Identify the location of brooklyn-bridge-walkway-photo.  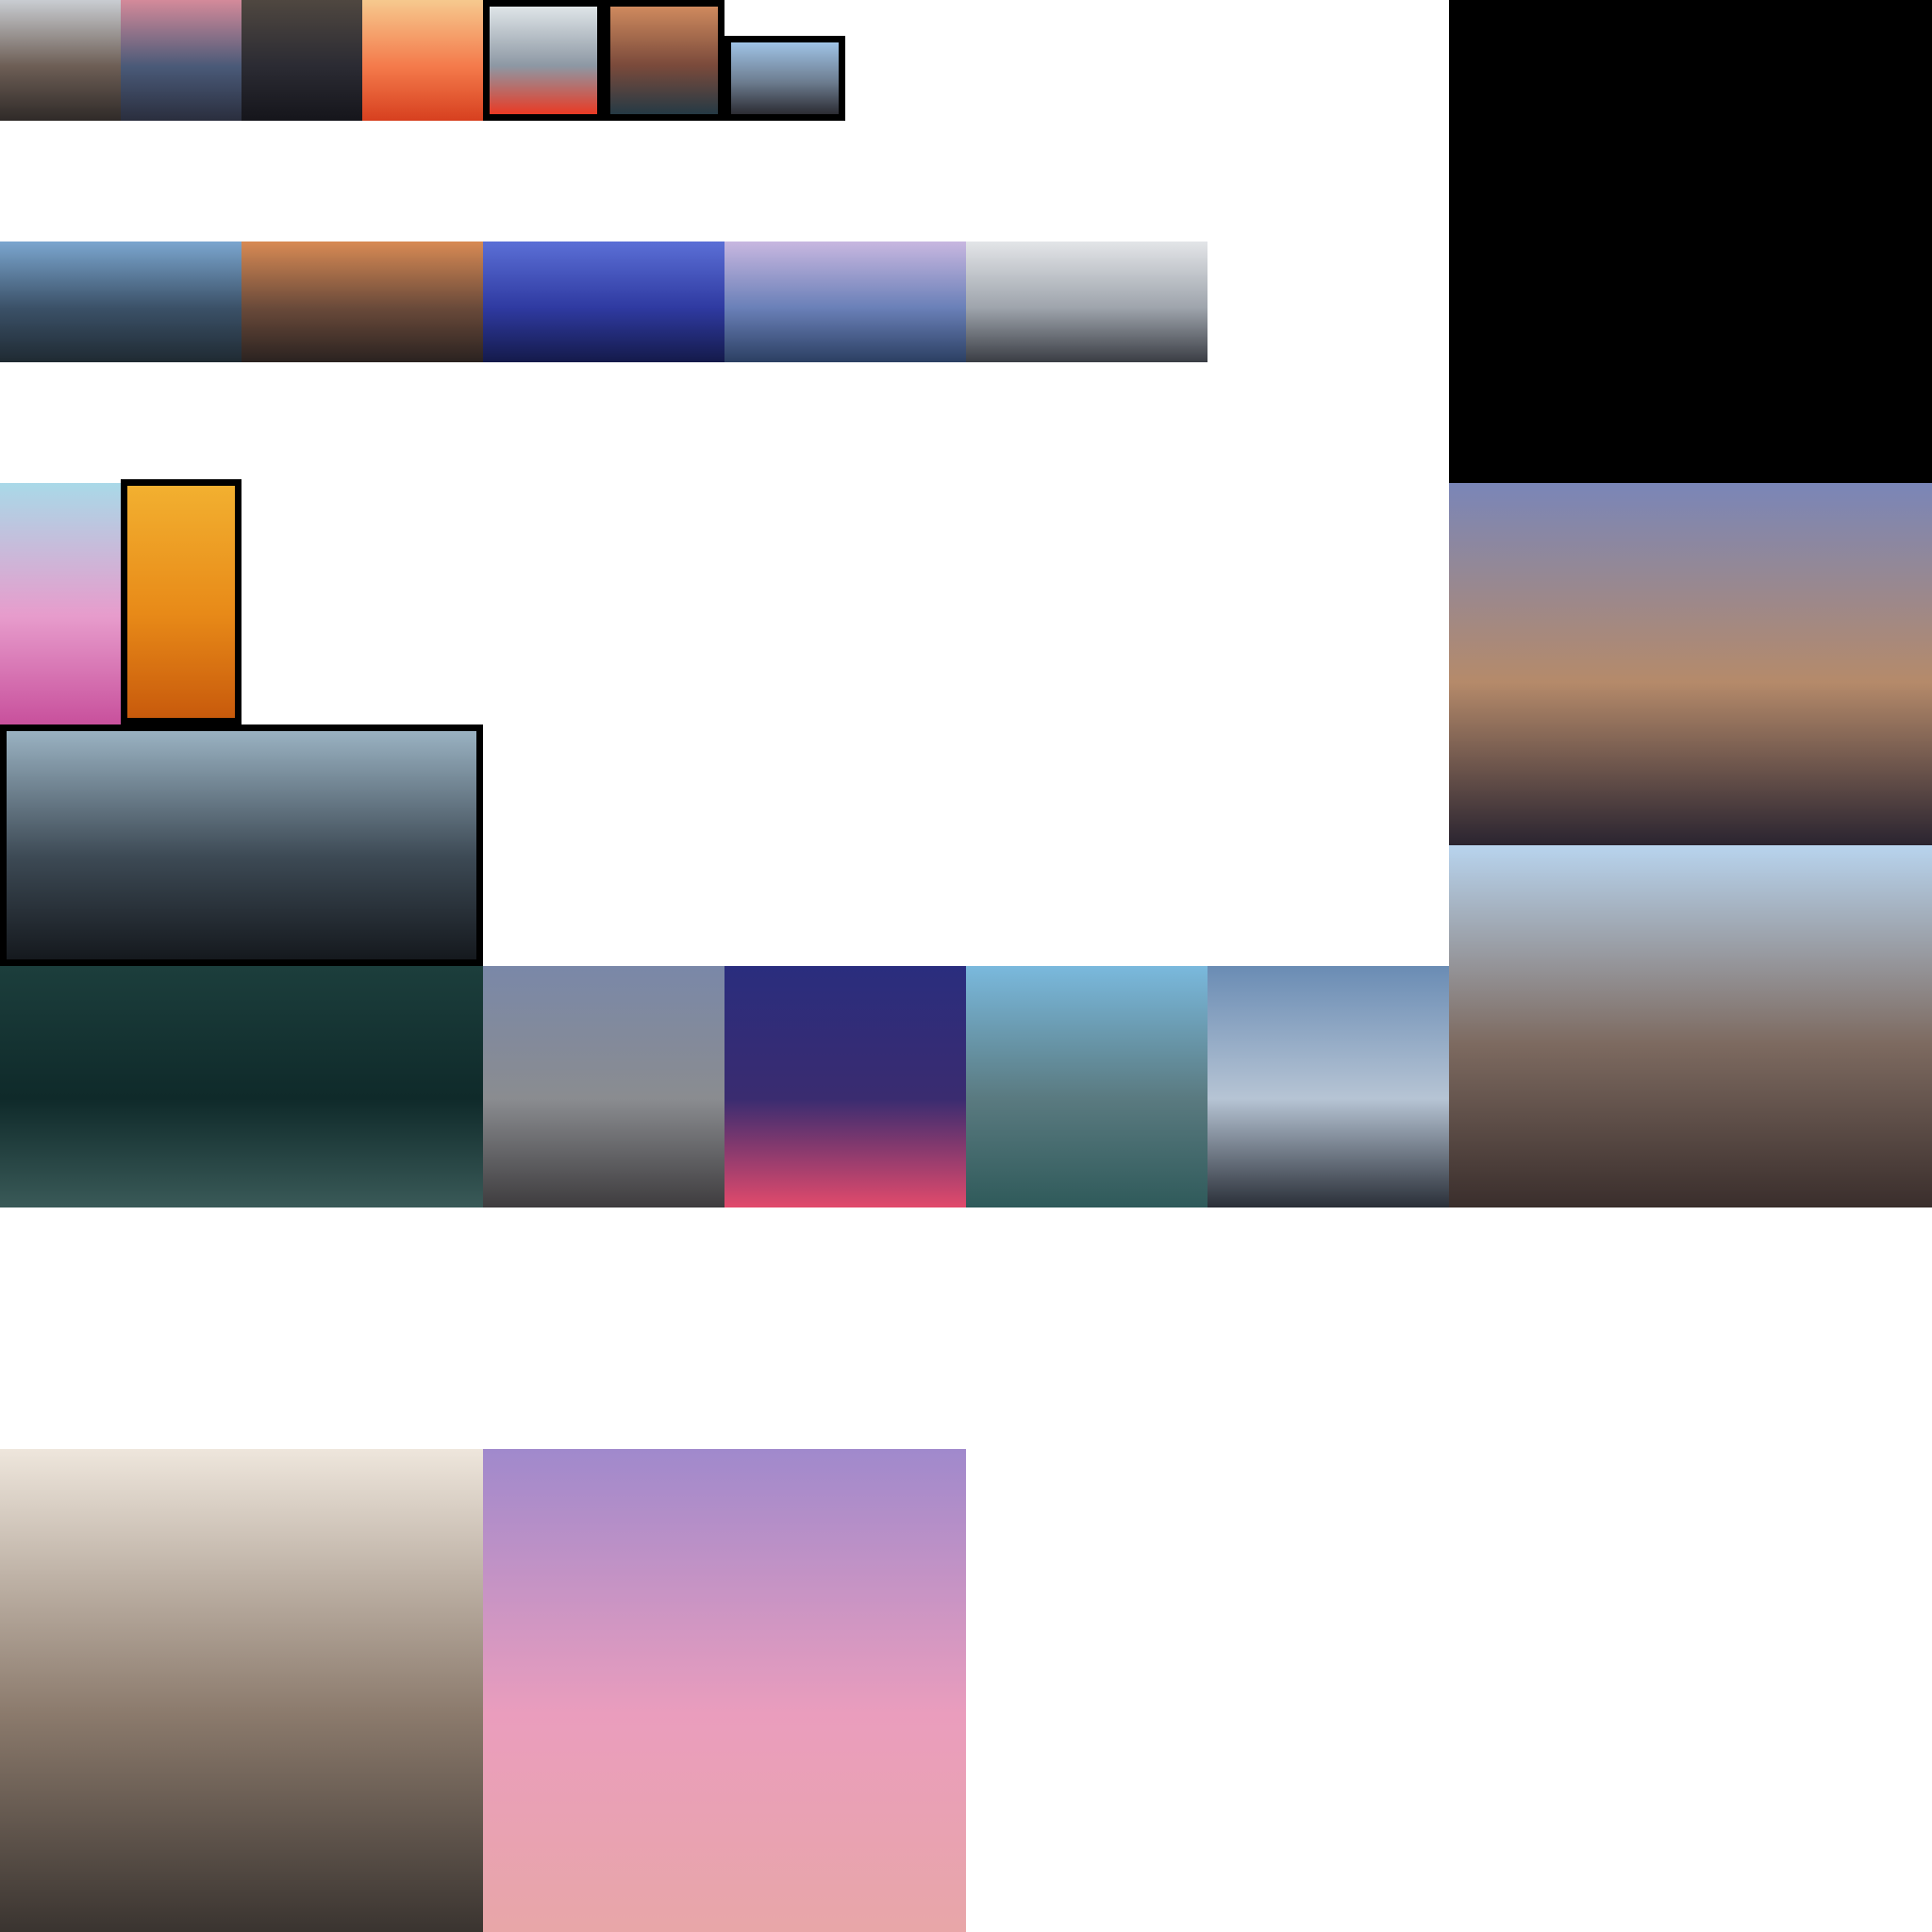
(1691, 1027).